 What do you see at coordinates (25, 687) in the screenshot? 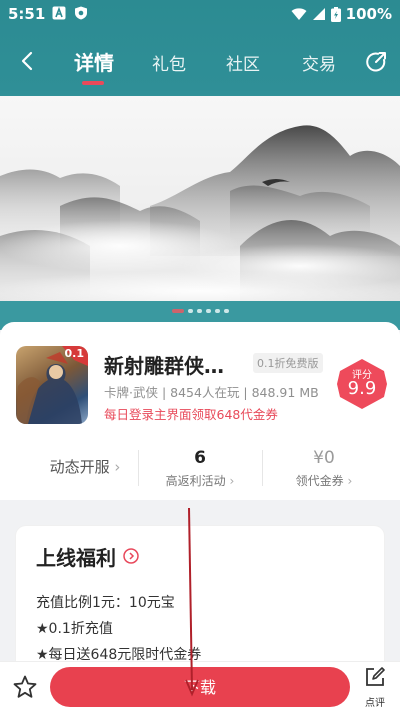
I see `star-favorite-icon` at bounding box center [25, 687].